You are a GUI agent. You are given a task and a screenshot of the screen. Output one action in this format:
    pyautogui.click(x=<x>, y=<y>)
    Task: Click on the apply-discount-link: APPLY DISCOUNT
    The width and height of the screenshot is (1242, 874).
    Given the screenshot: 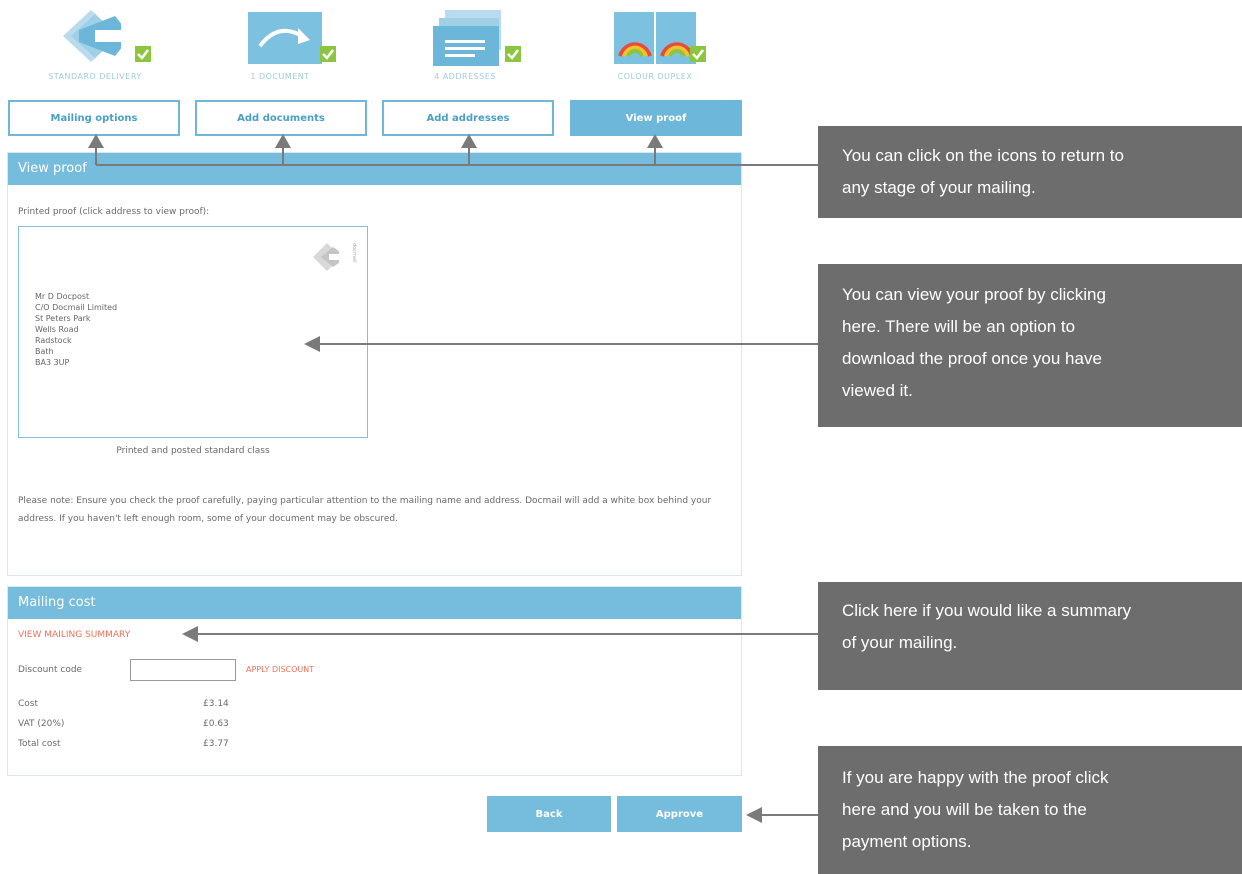 What is the action you would take?
    pyautogui.click(x=280, y=669)
    